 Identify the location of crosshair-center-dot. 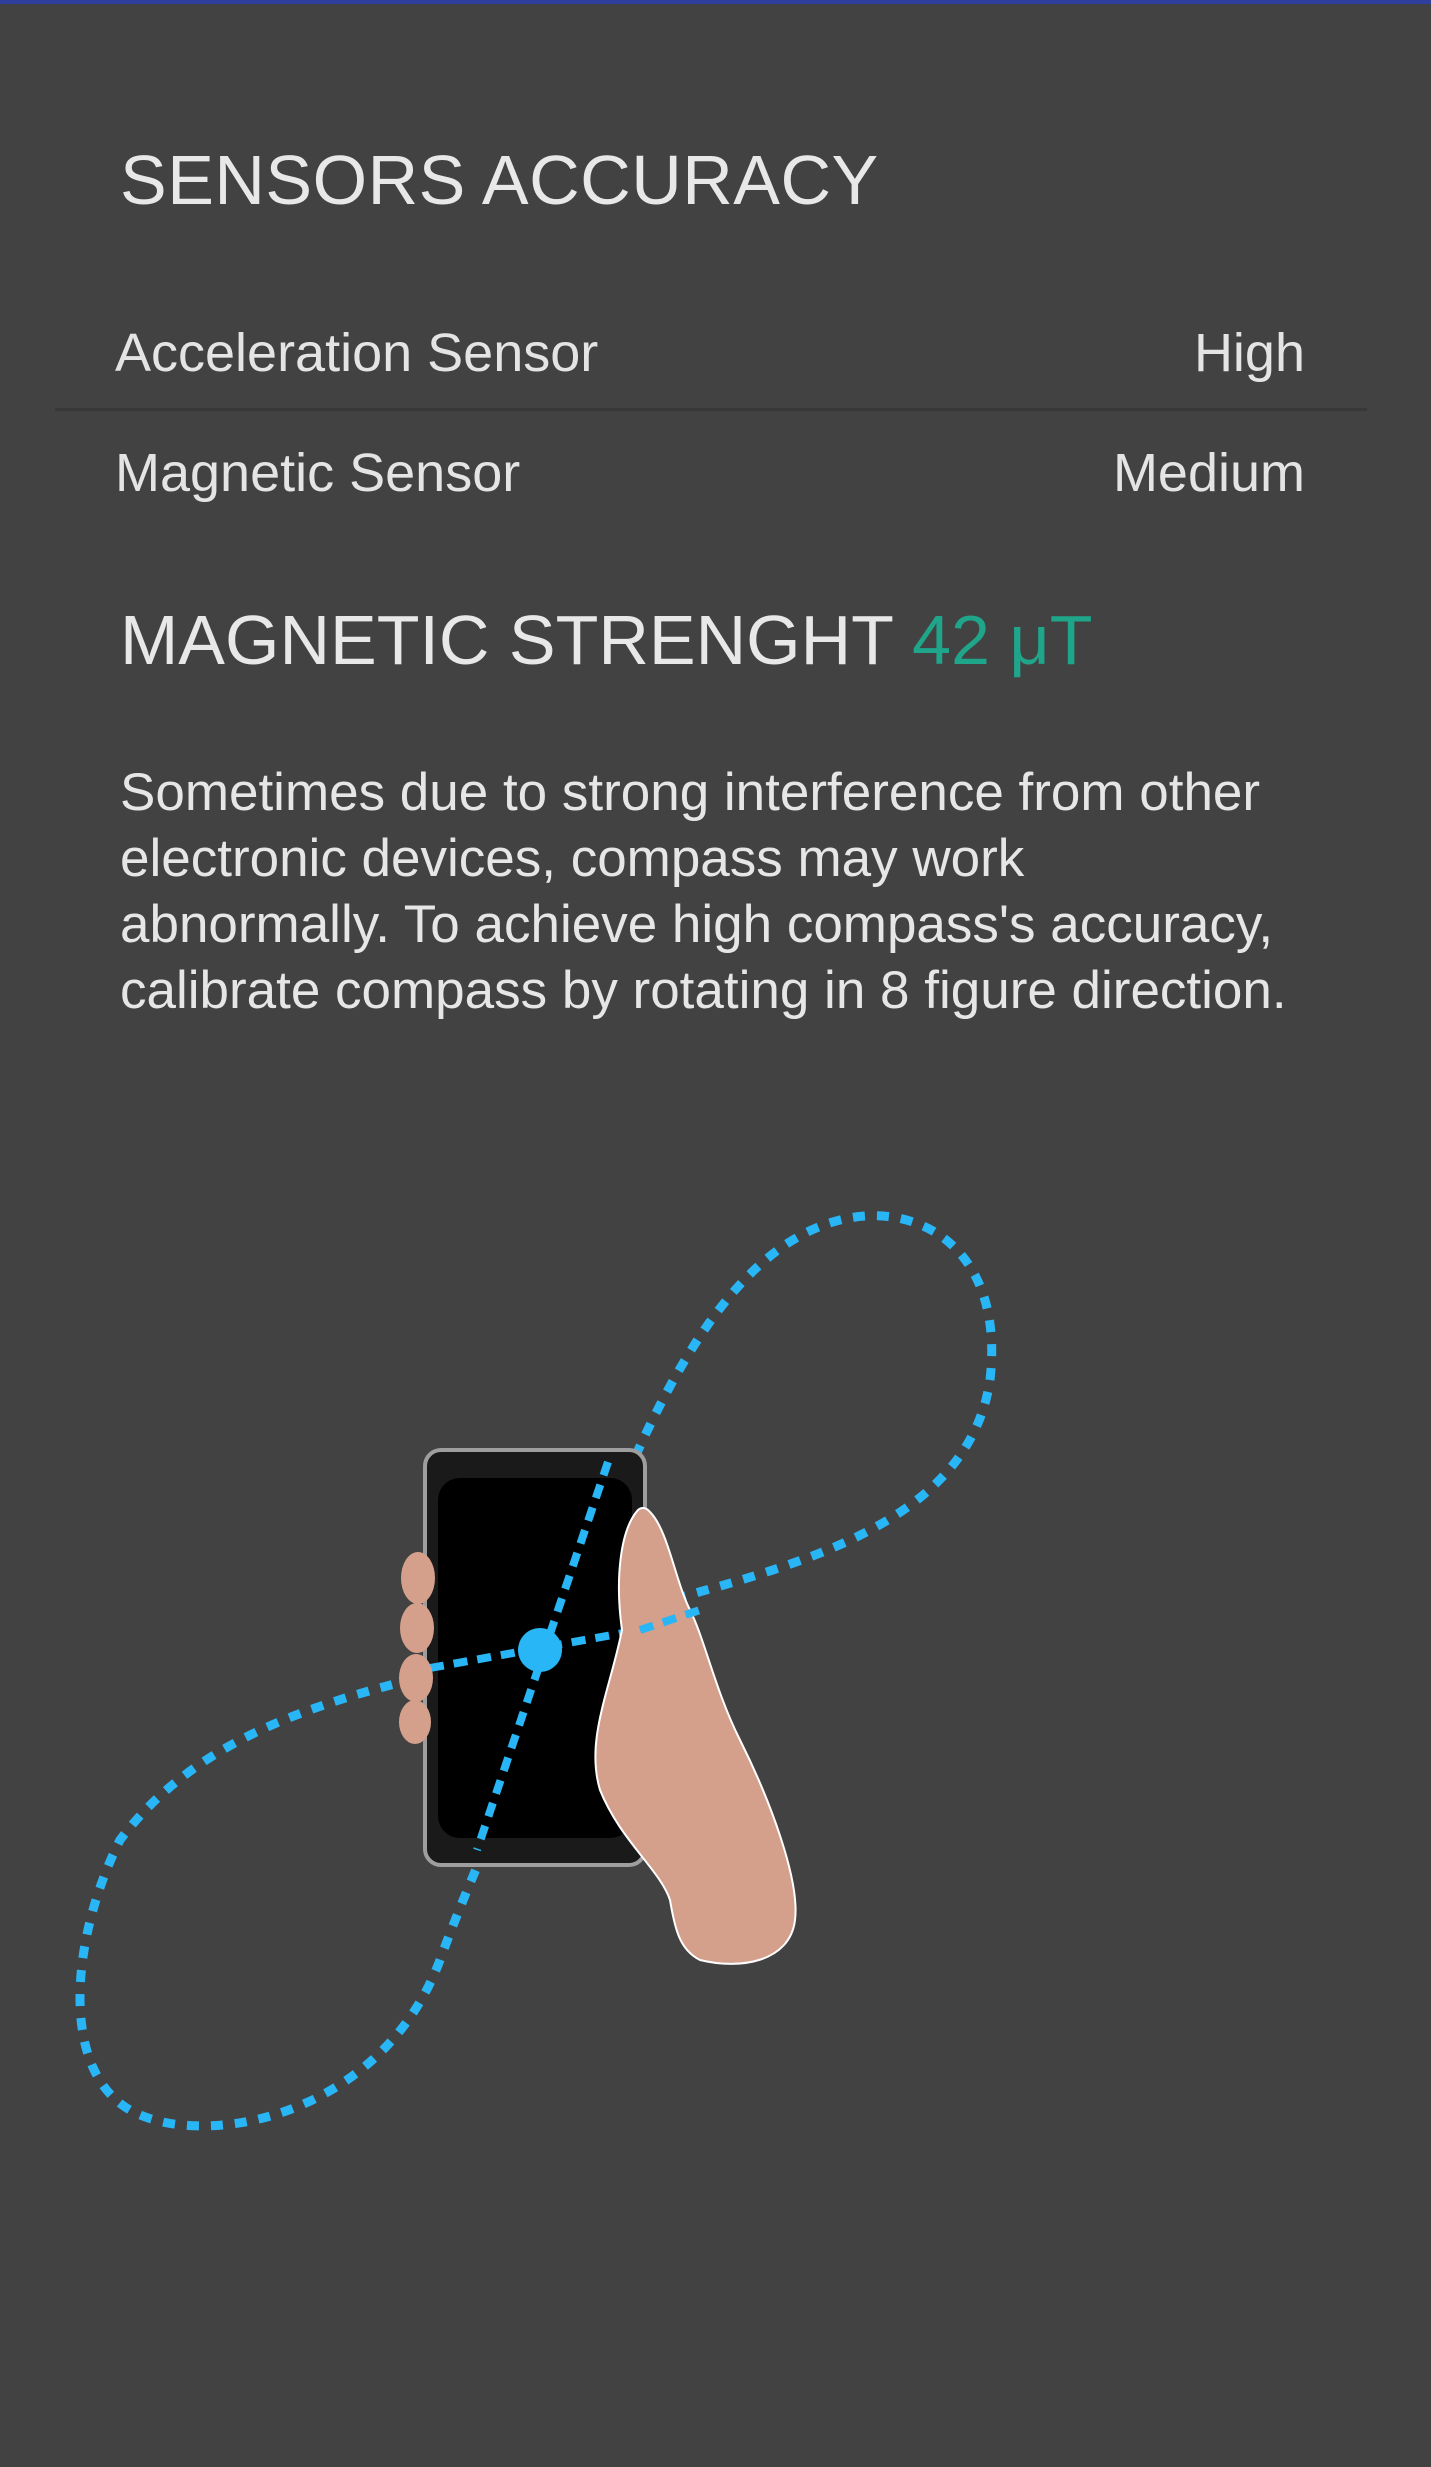
(540, 1650).